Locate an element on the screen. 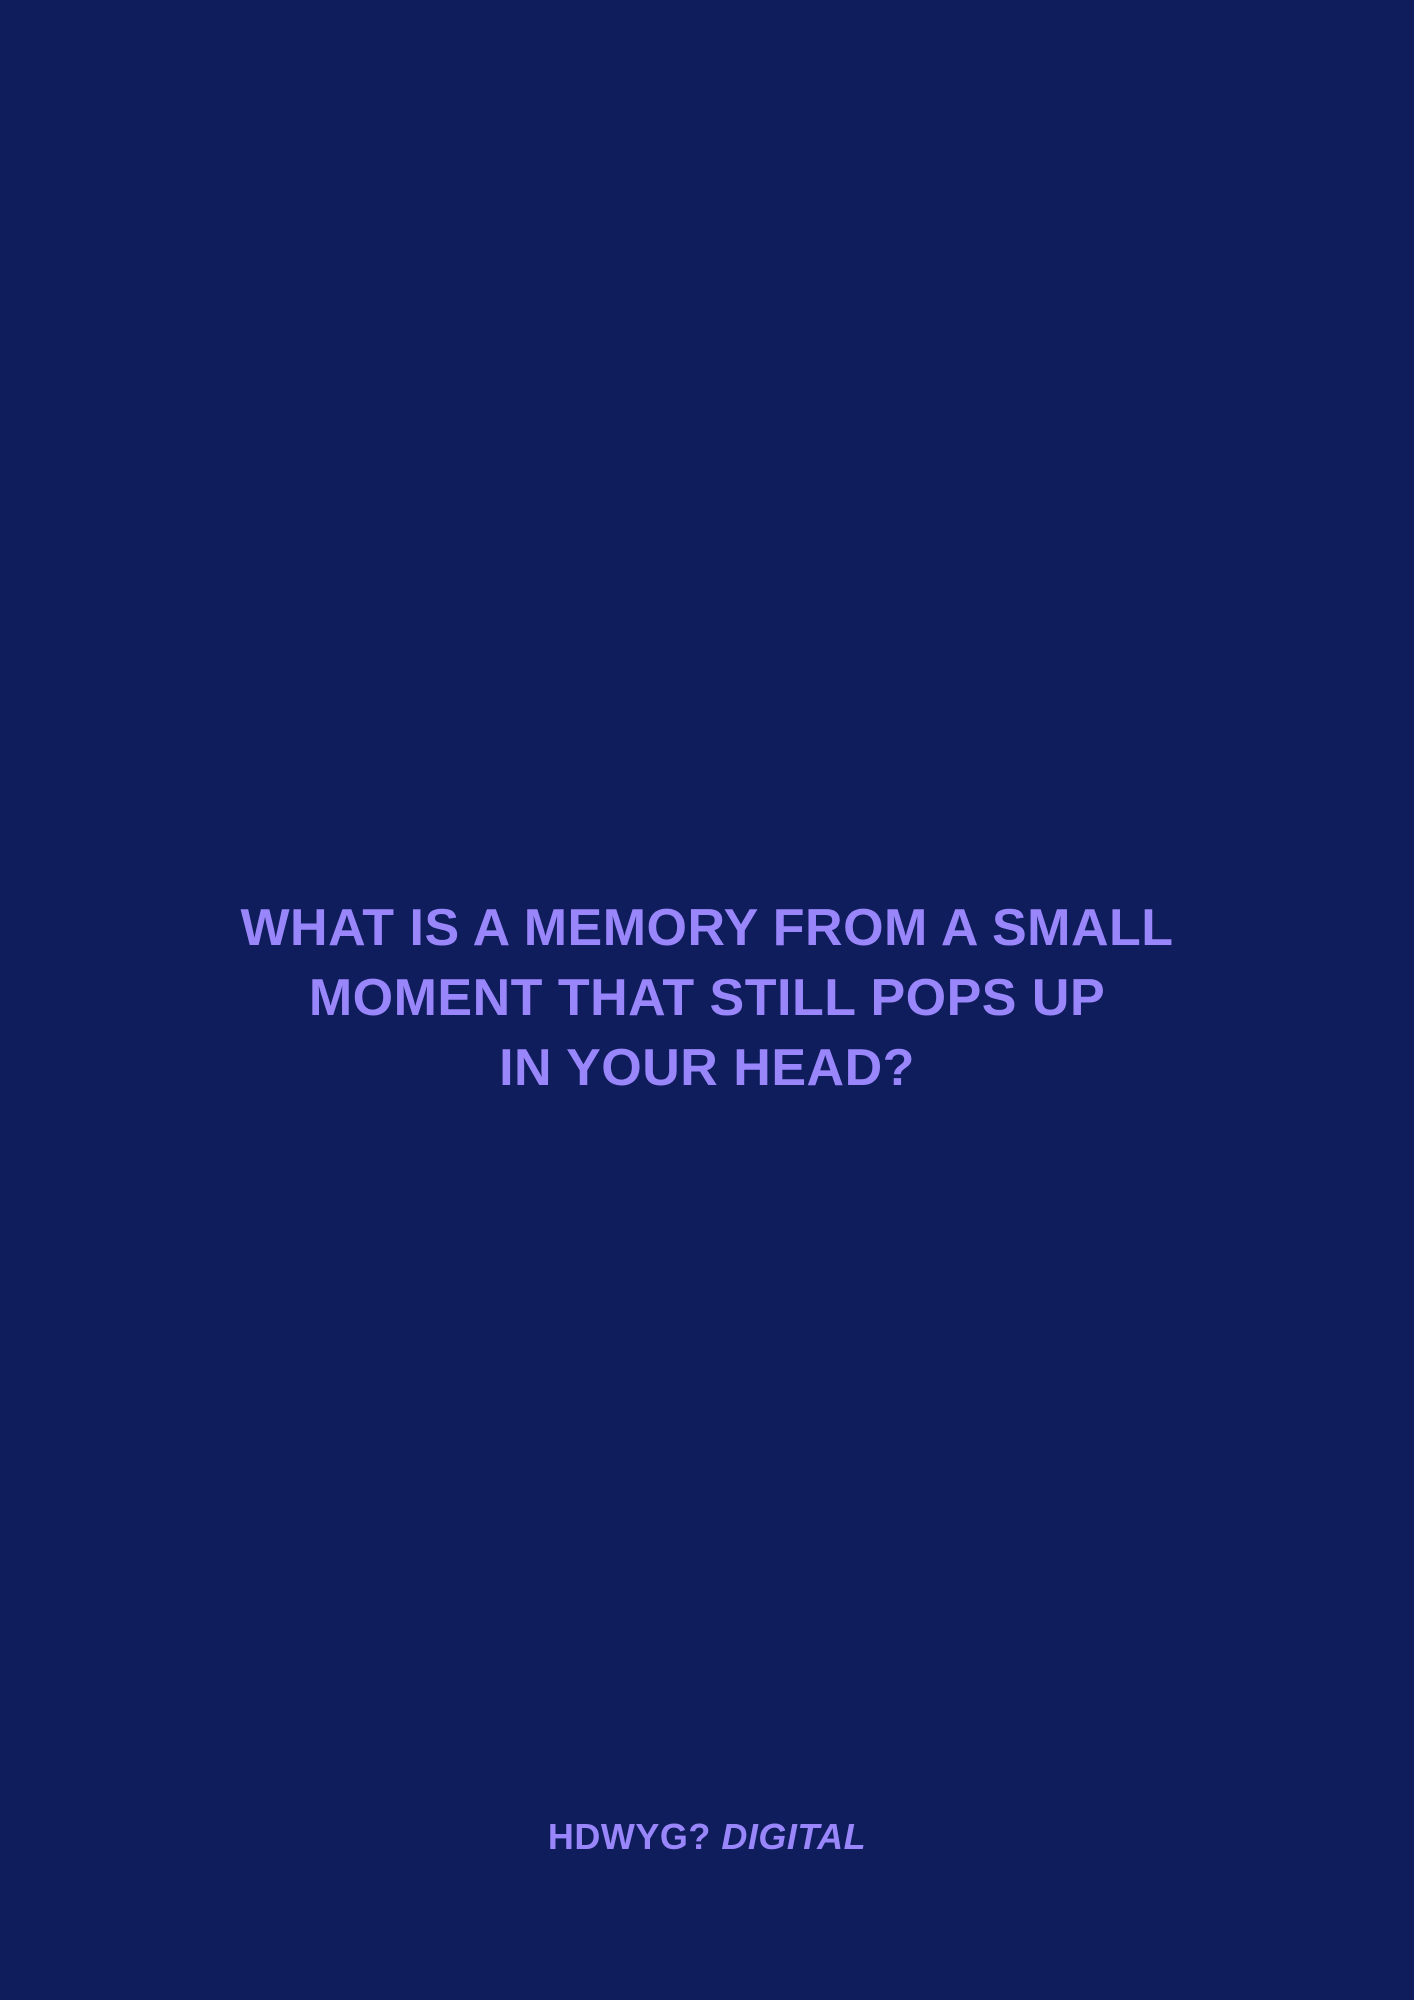 The height and width of the screenshot is (2000, 1414). brand-name: HDWYG? is located at coordinates (629, 1836).